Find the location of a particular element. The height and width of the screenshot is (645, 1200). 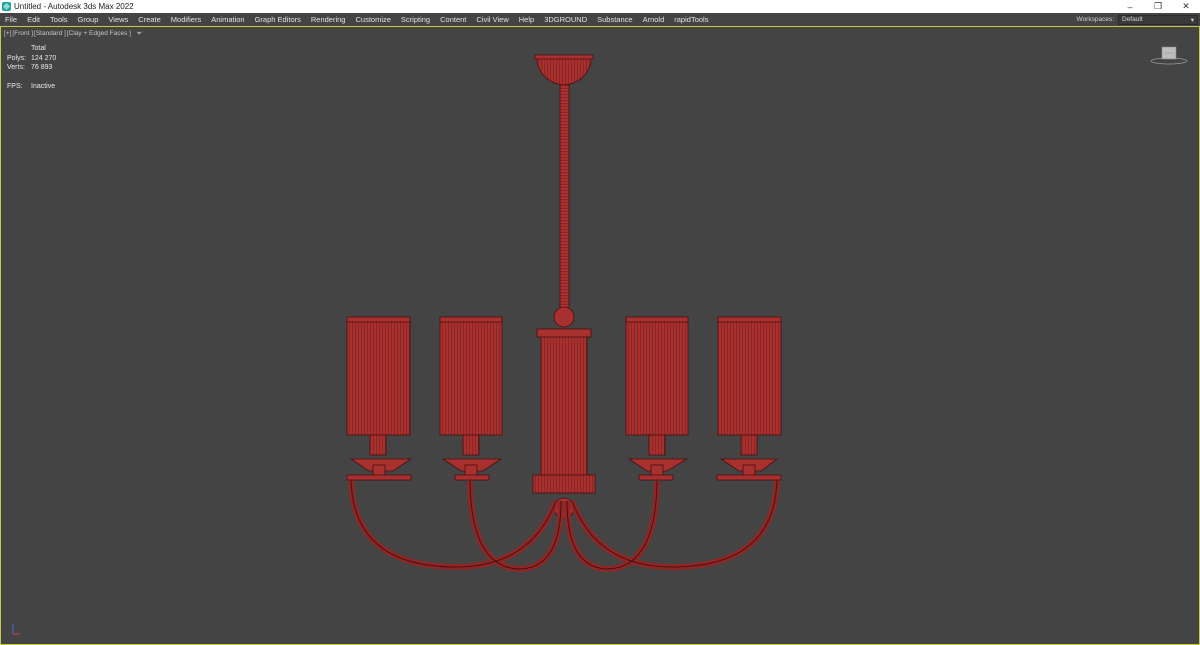

menu-help: Help is located at coordinates (526, 19).